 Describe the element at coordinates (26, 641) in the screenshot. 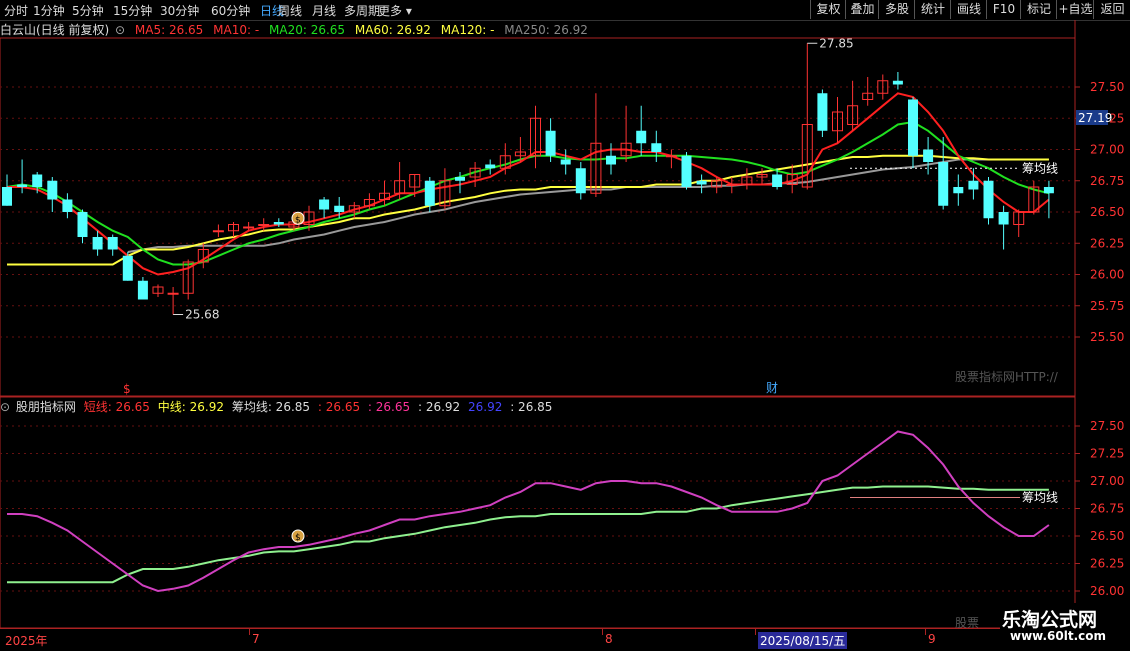

I see `date-label-0: 2025年` at that location.